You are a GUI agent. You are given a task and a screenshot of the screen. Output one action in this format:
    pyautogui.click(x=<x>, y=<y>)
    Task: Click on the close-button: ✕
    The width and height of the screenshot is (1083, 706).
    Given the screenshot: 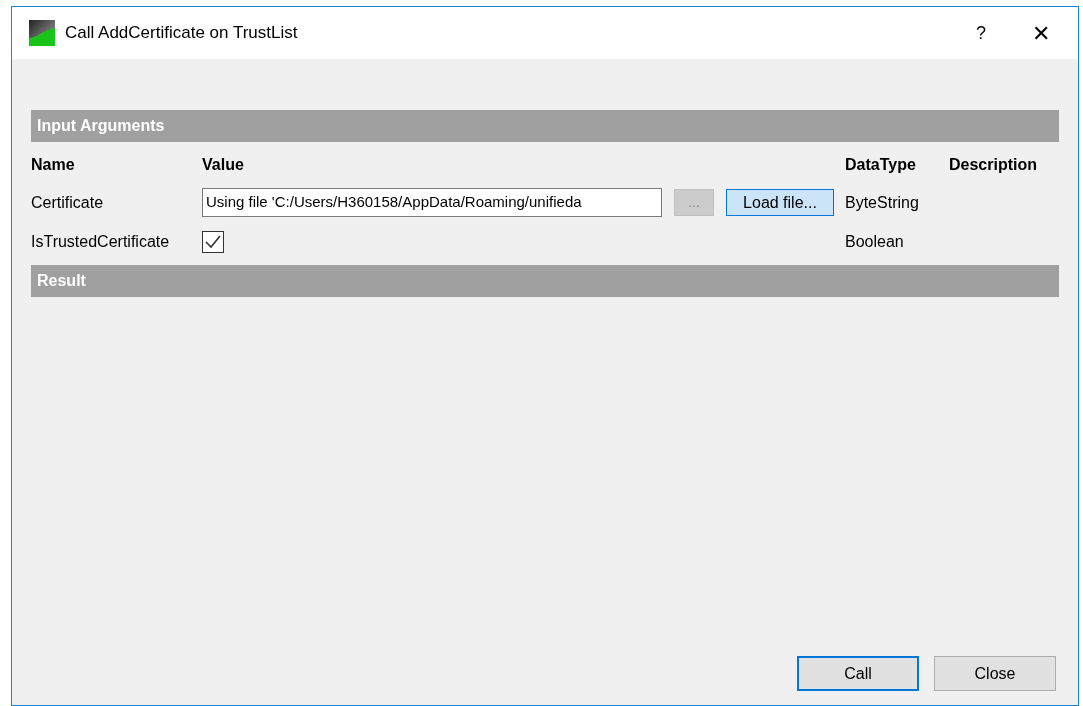 What is the action you would take?
    pyautogui.click(x=1041, y=33)
    